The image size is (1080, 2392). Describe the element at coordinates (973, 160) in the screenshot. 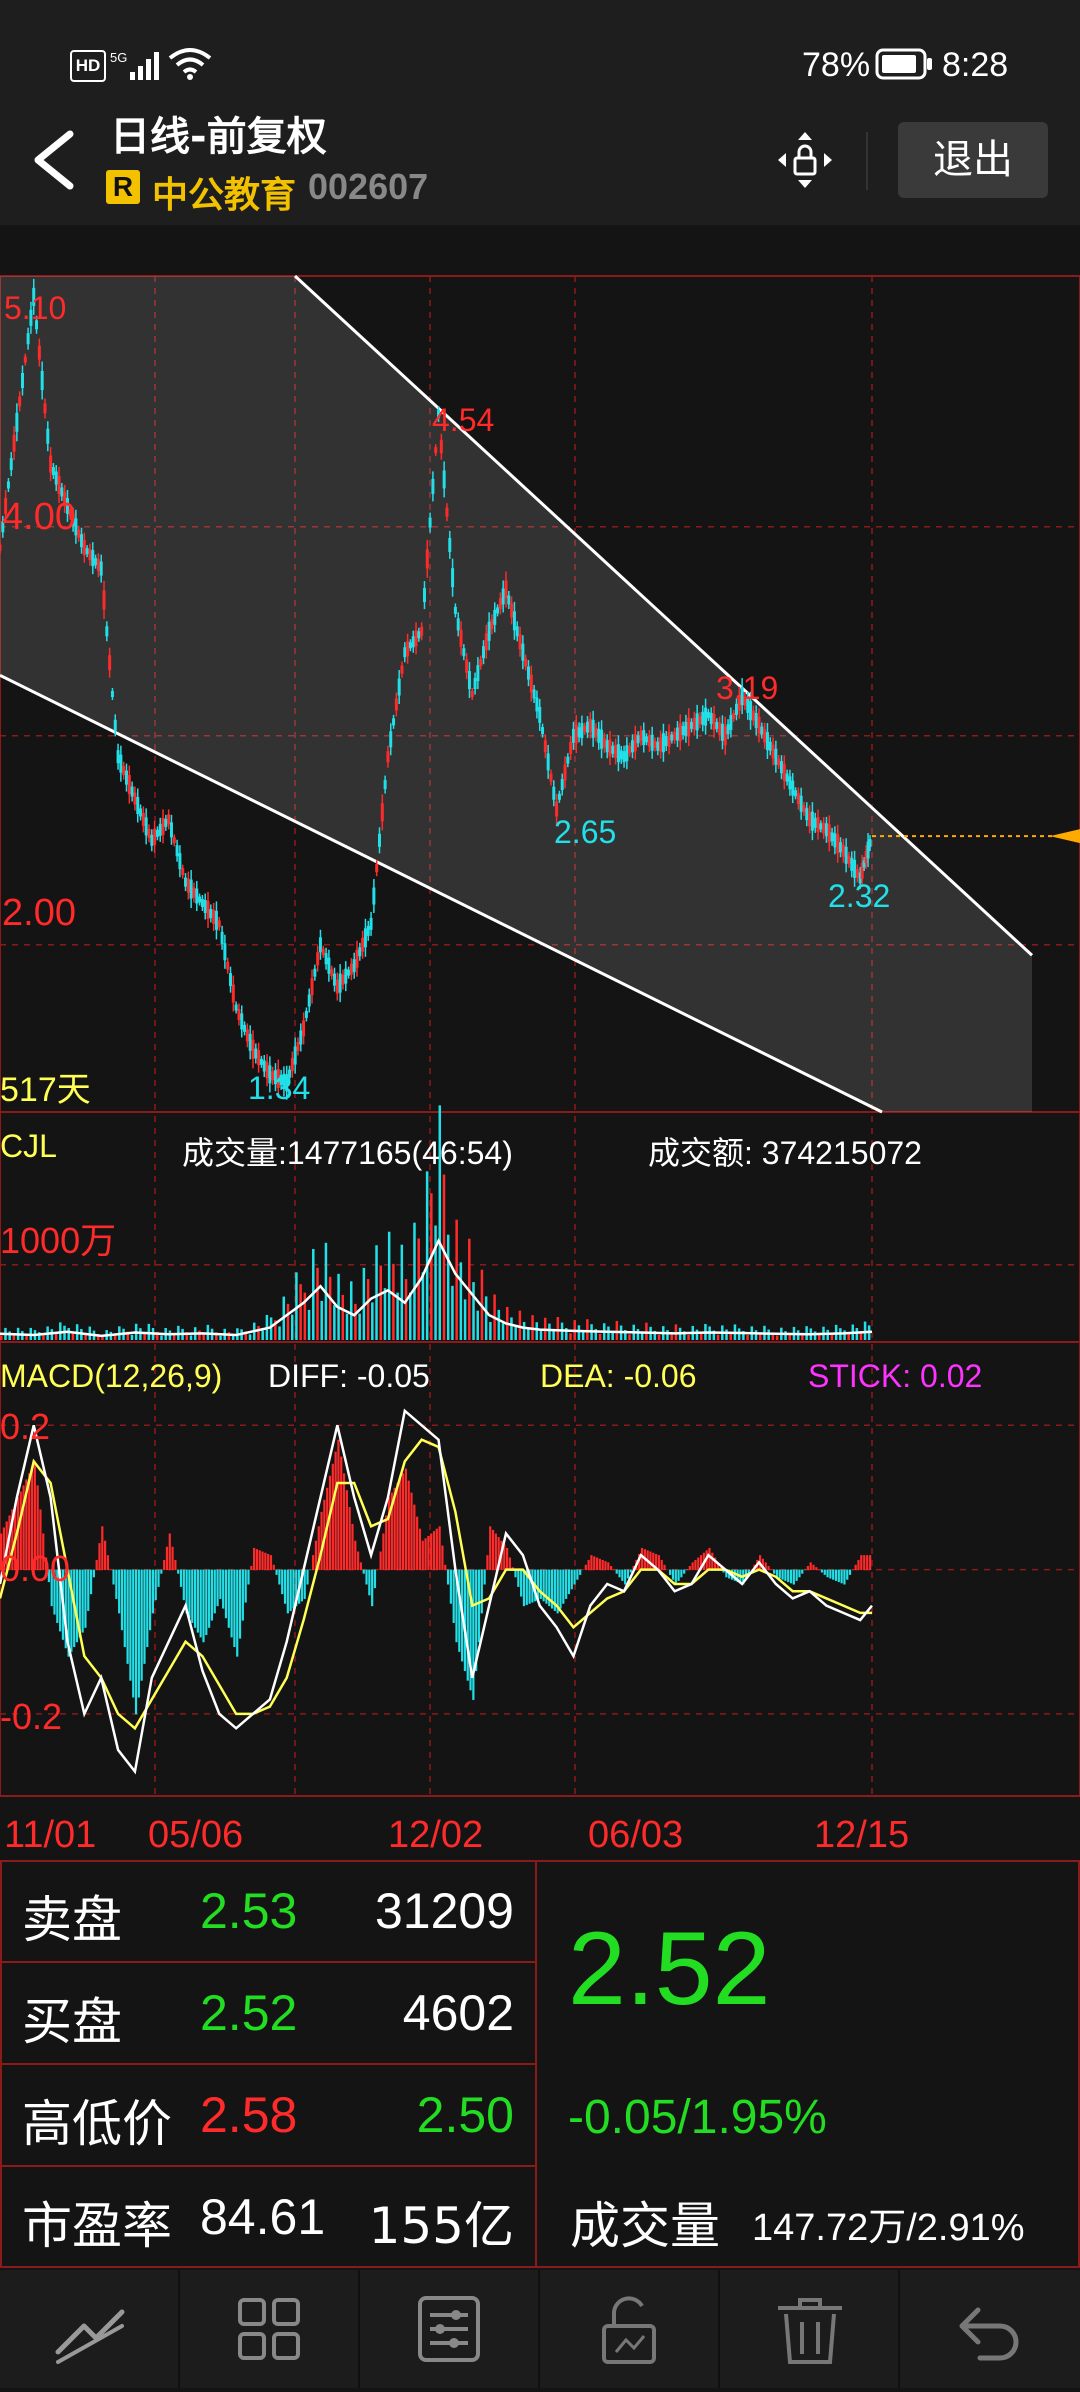

I see `exit-button: 退出` at that location.